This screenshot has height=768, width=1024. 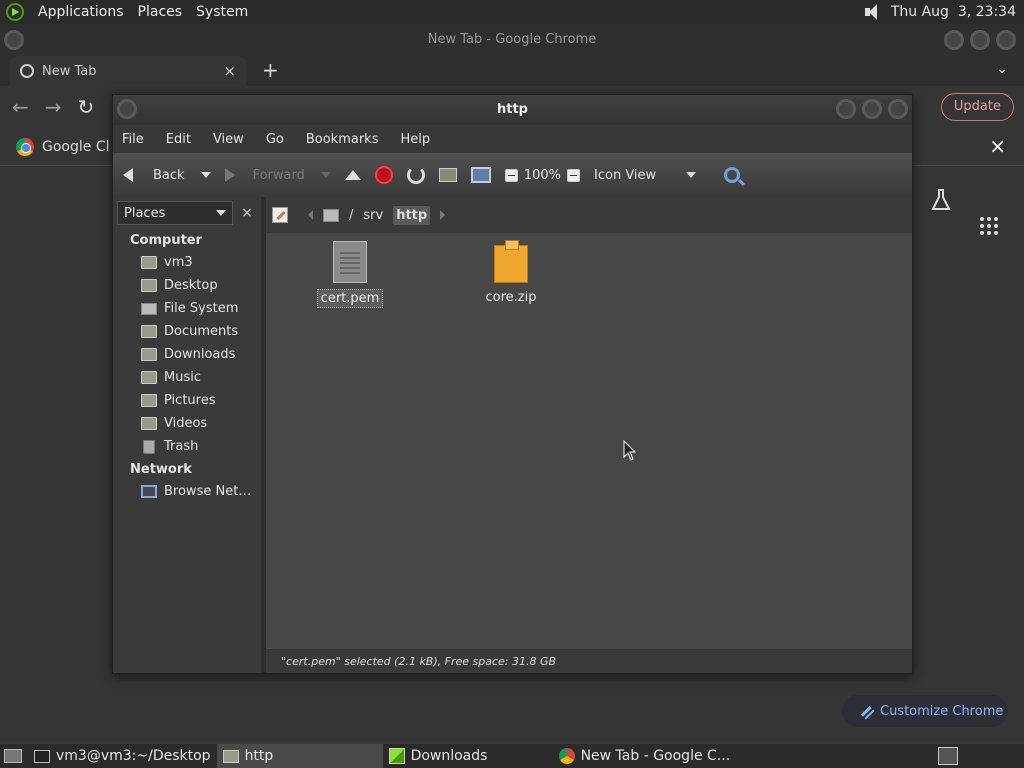 I want to click on clock: Thu Aug 3, 23:34, so click(x=953, y=12).